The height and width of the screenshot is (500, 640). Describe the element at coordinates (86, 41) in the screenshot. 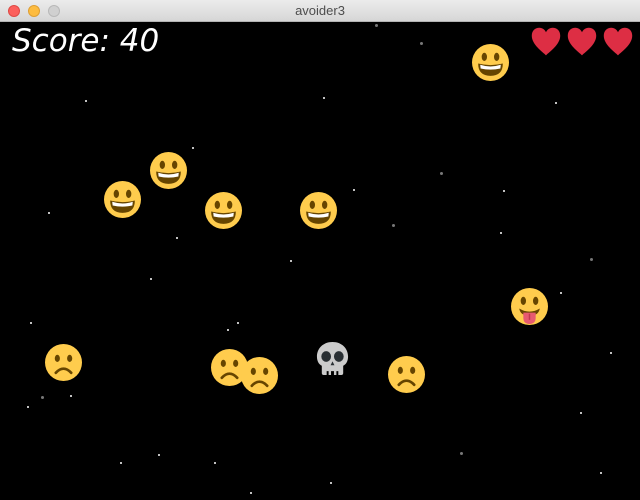

I see `score-display: Score: 40` at that location.